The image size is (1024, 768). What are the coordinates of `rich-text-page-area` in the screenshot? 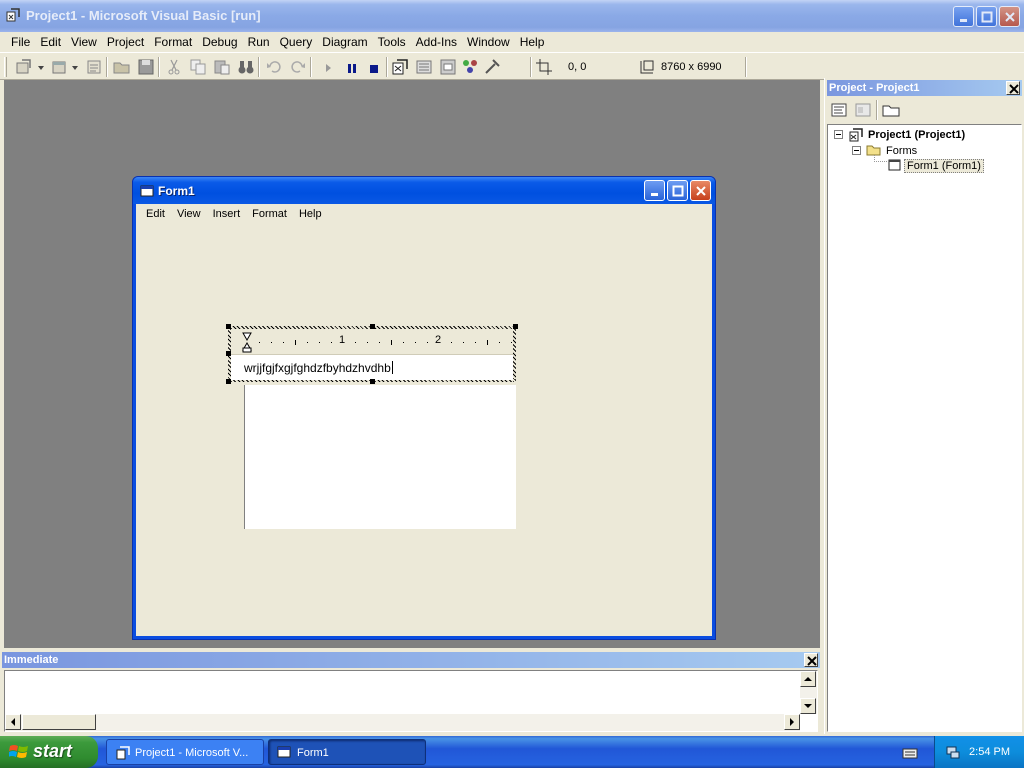 It's located at (380, 457).